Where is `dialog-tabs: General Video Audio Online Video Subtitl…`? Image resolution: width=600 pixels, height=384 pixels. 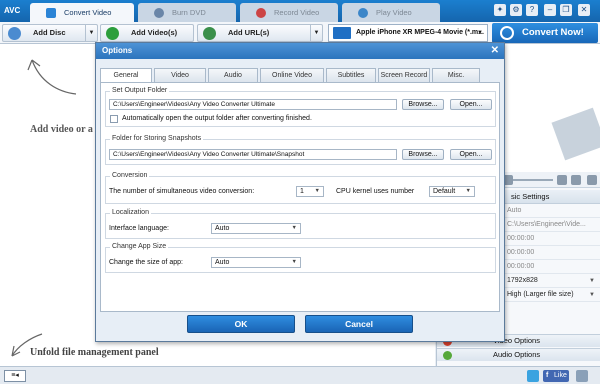
dialog-tabs: General Video Audio Online Video Subtitl… is located at coordinates (300, 75).